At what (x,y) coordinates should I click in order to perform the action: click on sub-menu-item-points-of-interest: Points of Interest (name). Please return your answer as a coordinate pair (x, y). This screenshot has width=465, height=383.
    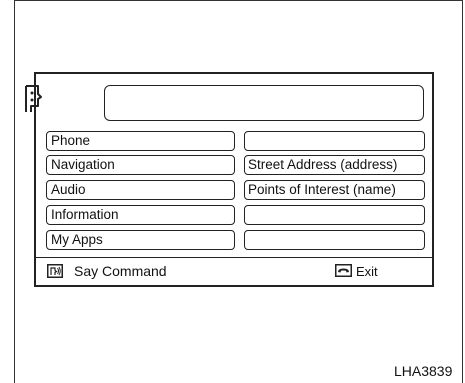
    Looking at the image, I should click on (334, 190).